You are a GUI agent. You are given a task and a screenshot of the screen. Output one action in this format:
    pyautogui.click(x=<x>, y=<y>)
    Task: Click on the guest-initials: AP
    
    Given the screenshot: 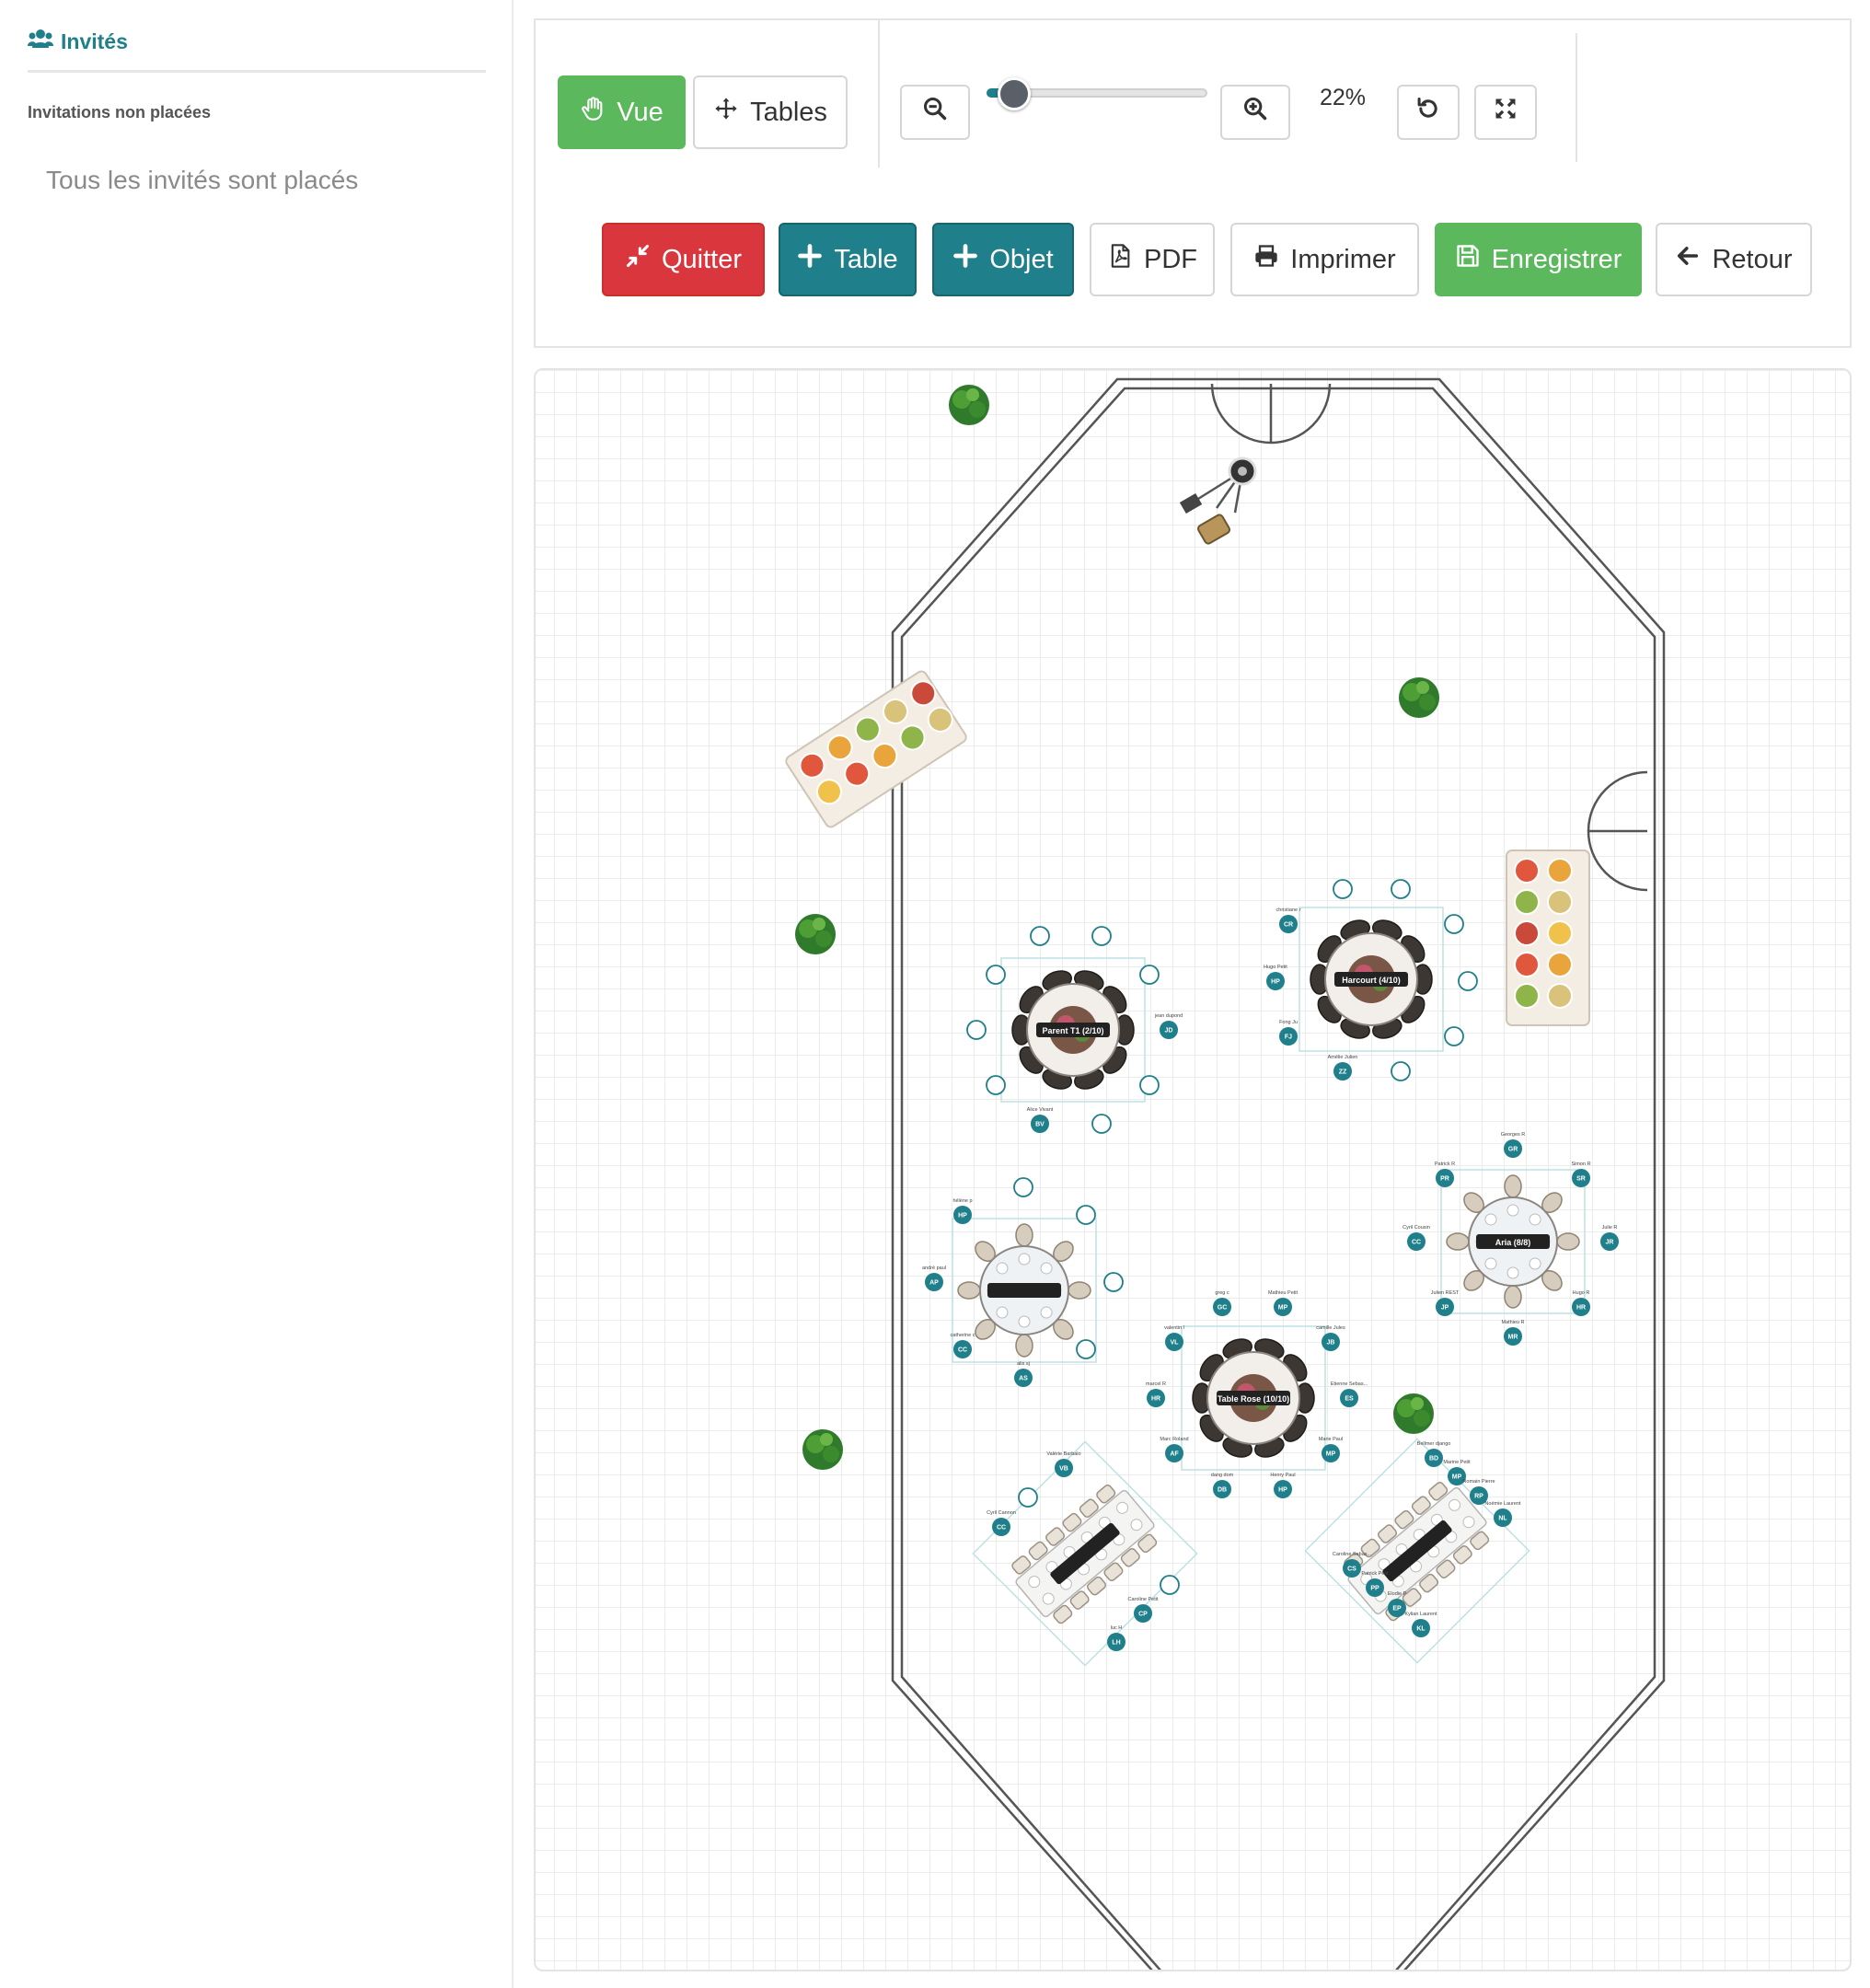 What is the action you would take?
    pyautogui.click(x=934, y=1283)
    